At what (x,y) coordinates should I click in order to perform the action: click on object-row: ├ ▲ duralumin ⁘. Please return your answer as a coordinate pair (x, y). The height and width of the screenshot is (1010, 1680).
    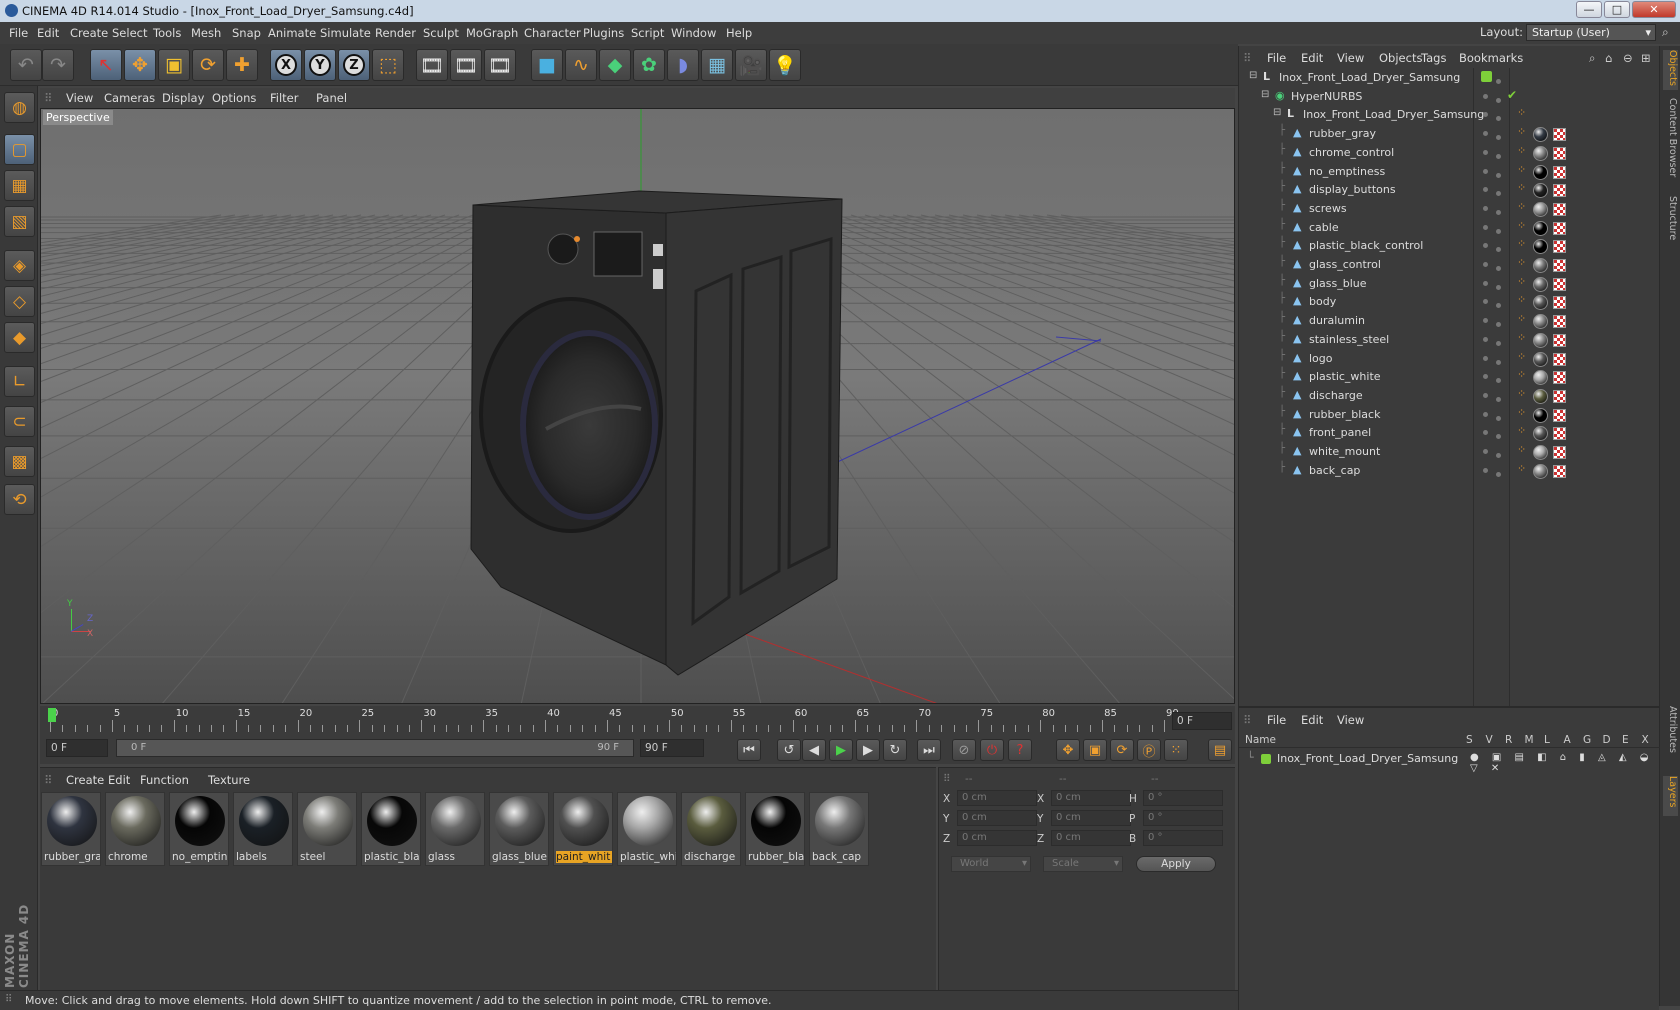
    Looking at the image, I should click on (1449, 321).